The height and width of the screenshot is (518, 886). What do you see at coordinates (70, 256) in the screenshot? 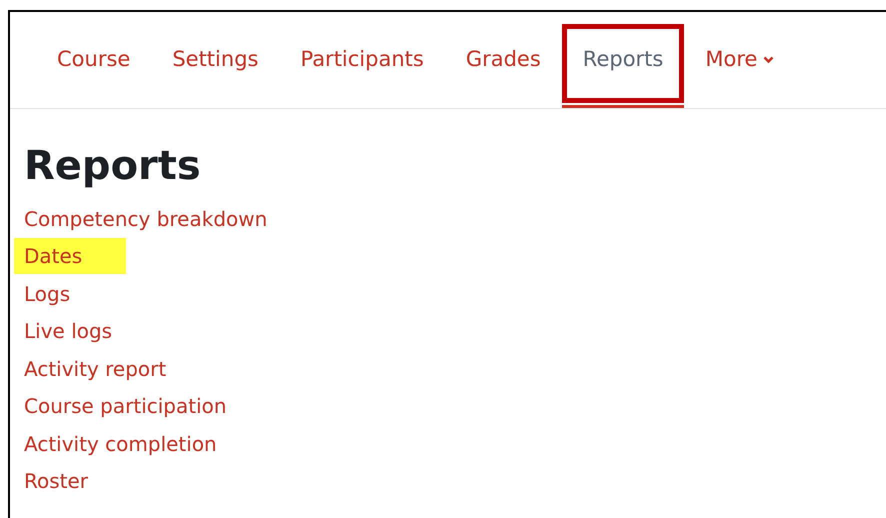
I see `report-link: Dates` at bounding box center [70, 256].